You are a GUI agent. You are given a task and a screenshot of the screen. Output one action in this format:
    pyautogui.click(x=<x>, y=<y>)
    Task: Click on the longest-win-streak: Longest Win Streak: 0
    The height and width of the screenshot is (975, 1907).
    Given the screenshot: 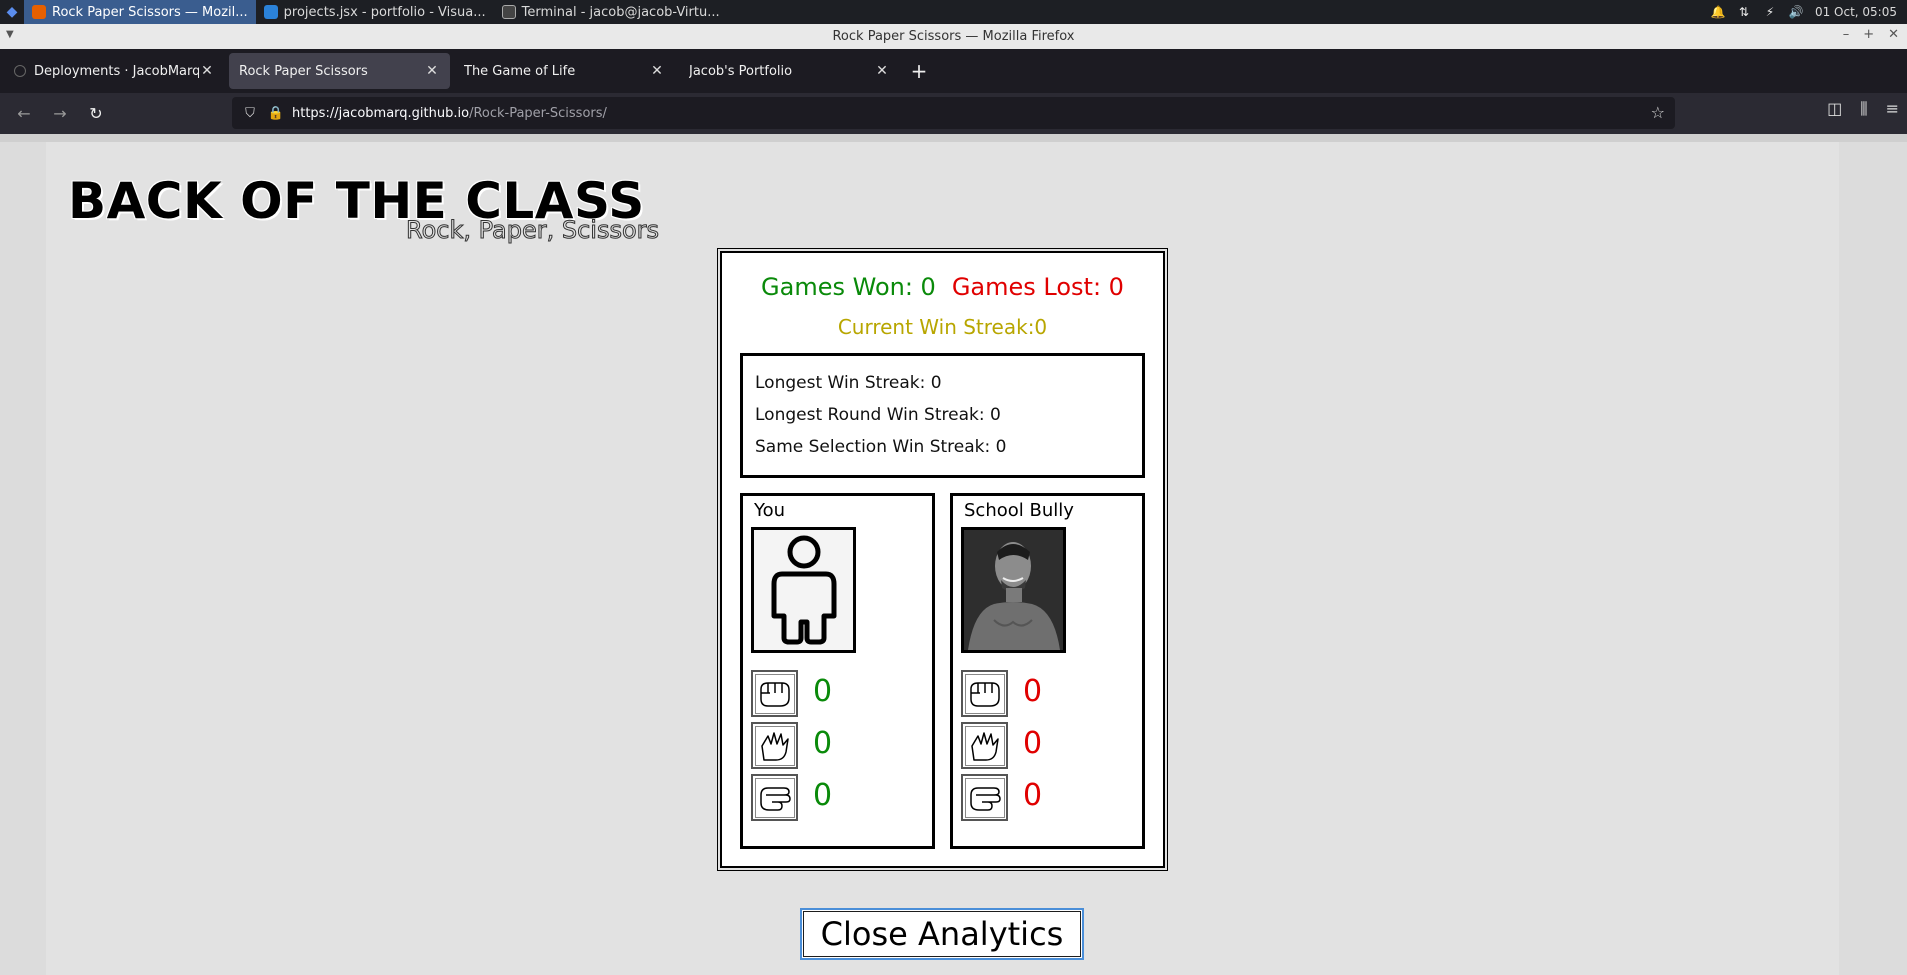 What is the action you would take?
    pyautogui.click(x=848, y=383)
    